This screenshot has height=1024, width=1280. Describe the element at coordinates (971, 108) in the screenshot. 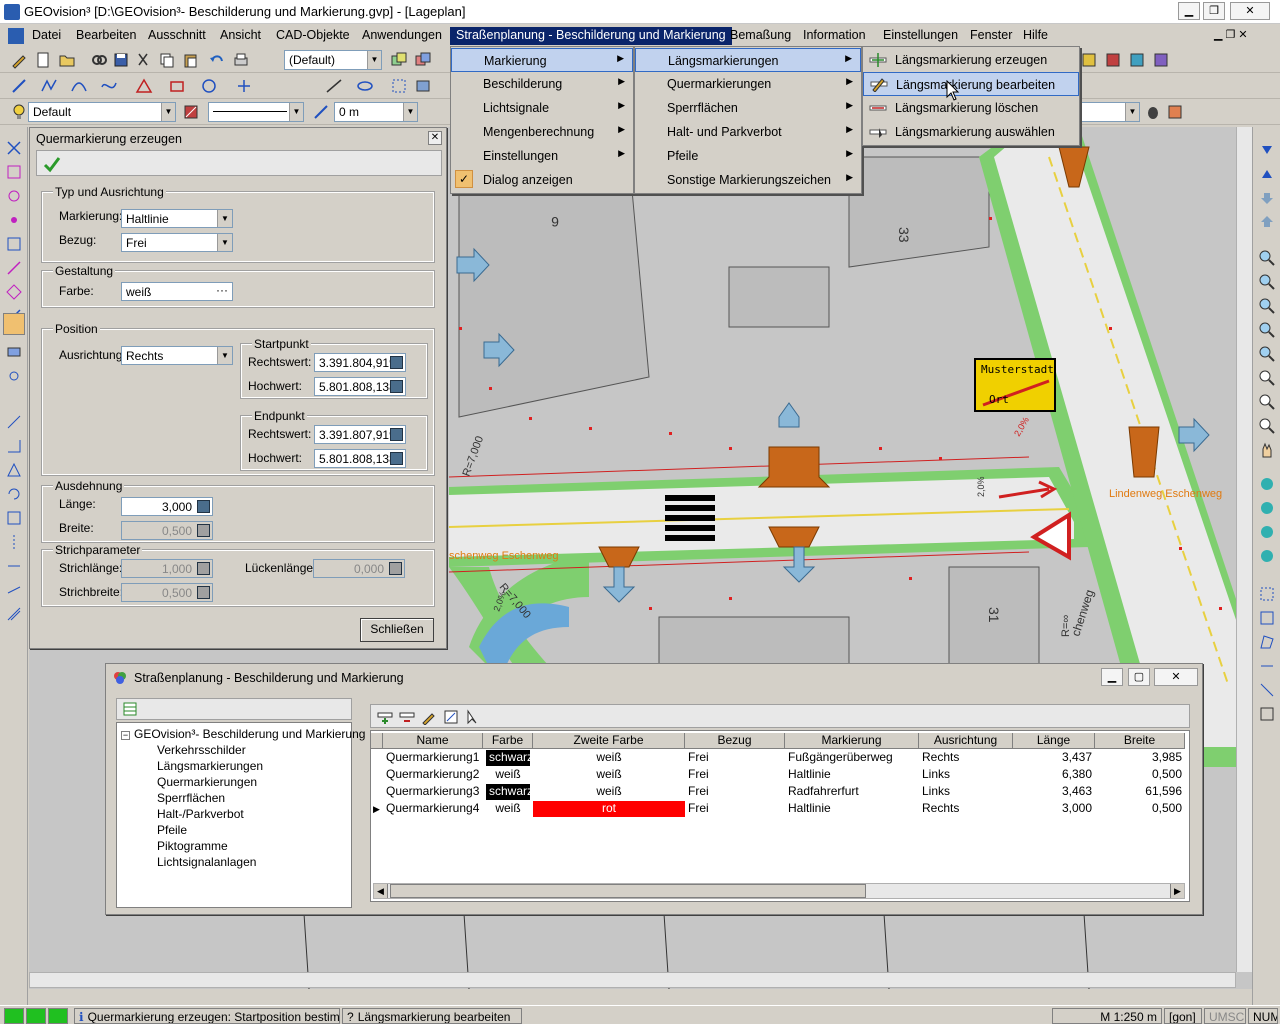

I see `menuitem-laengsmarkierung-loeschen: Längsmarkierung löschen` at that location.